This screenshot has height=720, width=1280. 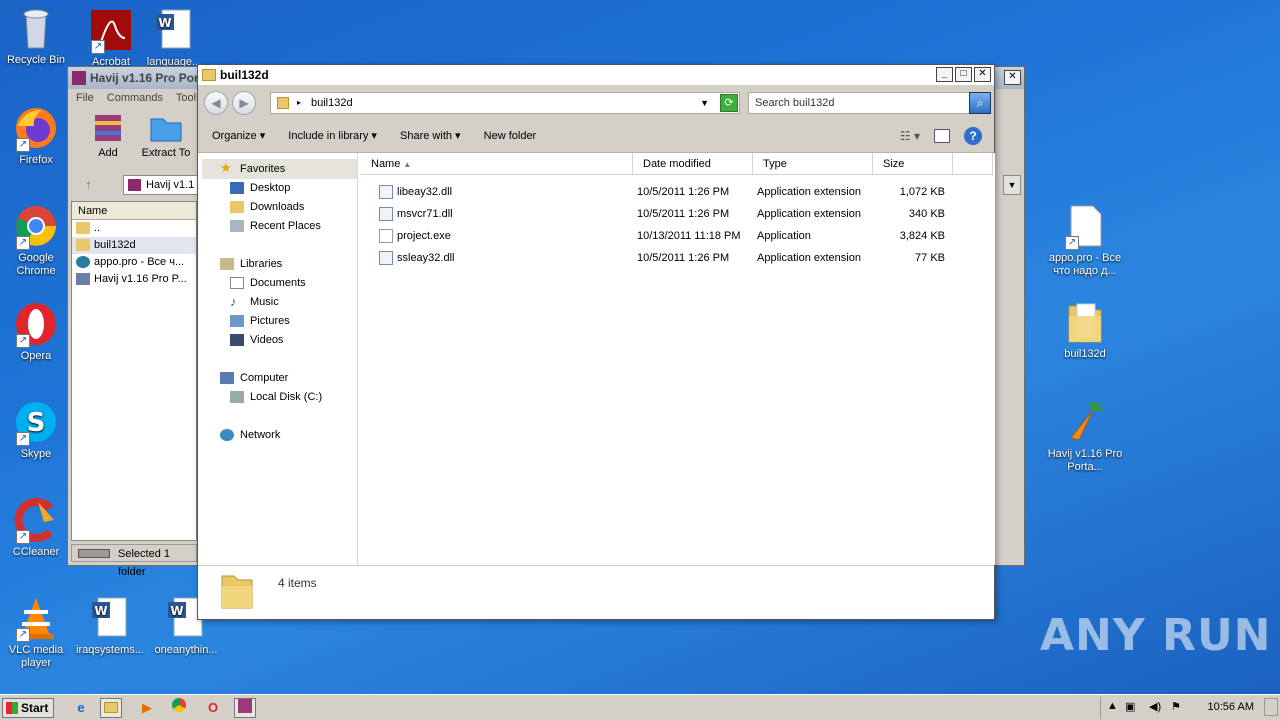 I want to click on up-arrow-icon: ↑, so click(x=88, y=184).